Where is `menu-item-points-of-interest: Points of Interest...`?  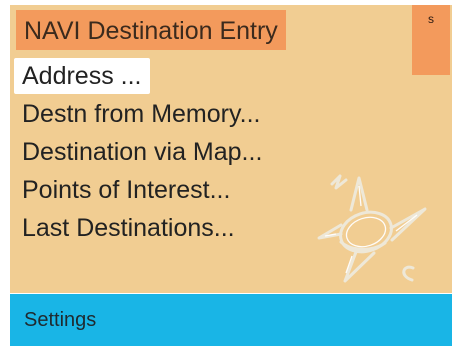 menu-item-points-of-interest: Points of Interest... is located at coordinates (126, 190).